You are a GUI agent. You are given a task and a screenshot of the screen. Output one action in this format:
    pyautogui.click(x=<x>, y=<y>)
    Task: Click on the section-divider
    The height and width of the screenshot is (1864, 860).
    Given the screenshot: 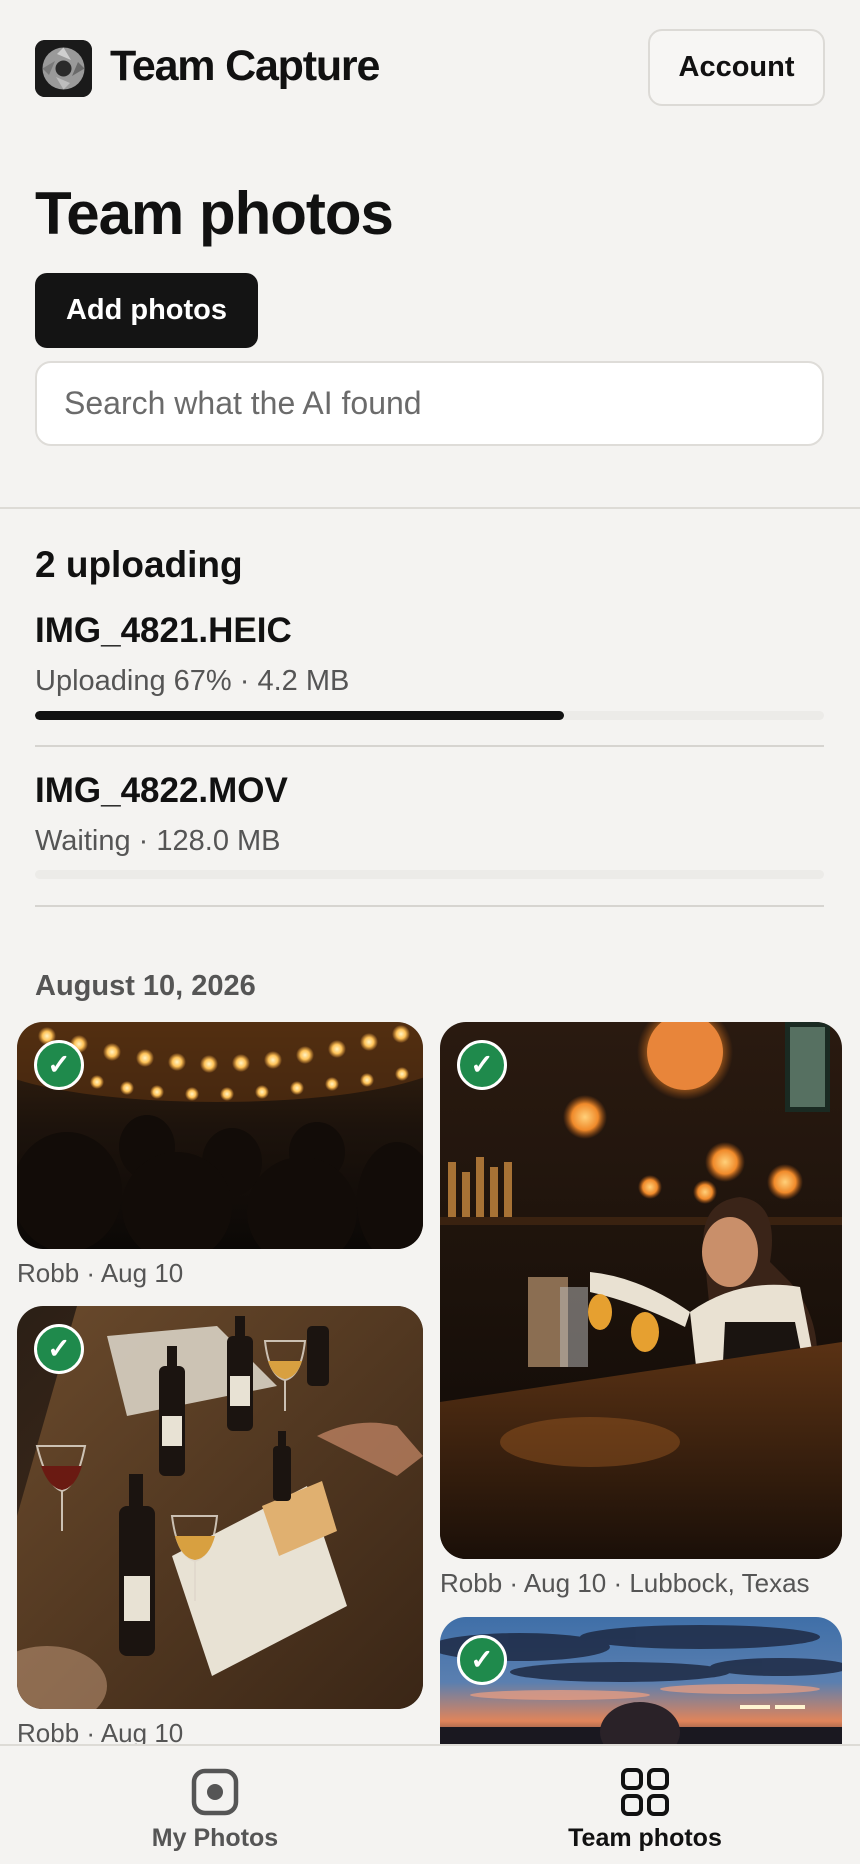 What is the action you would take?
    pyautogui.click(x=430, y=508)
    